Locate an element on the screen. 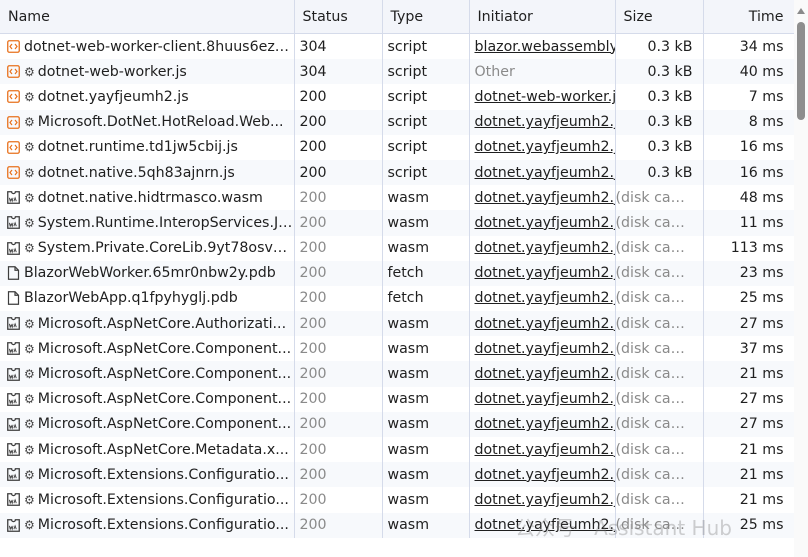 The width and height of the screenshot is (808, 557). column-header-time: Time is located at coordinates (749, 17).